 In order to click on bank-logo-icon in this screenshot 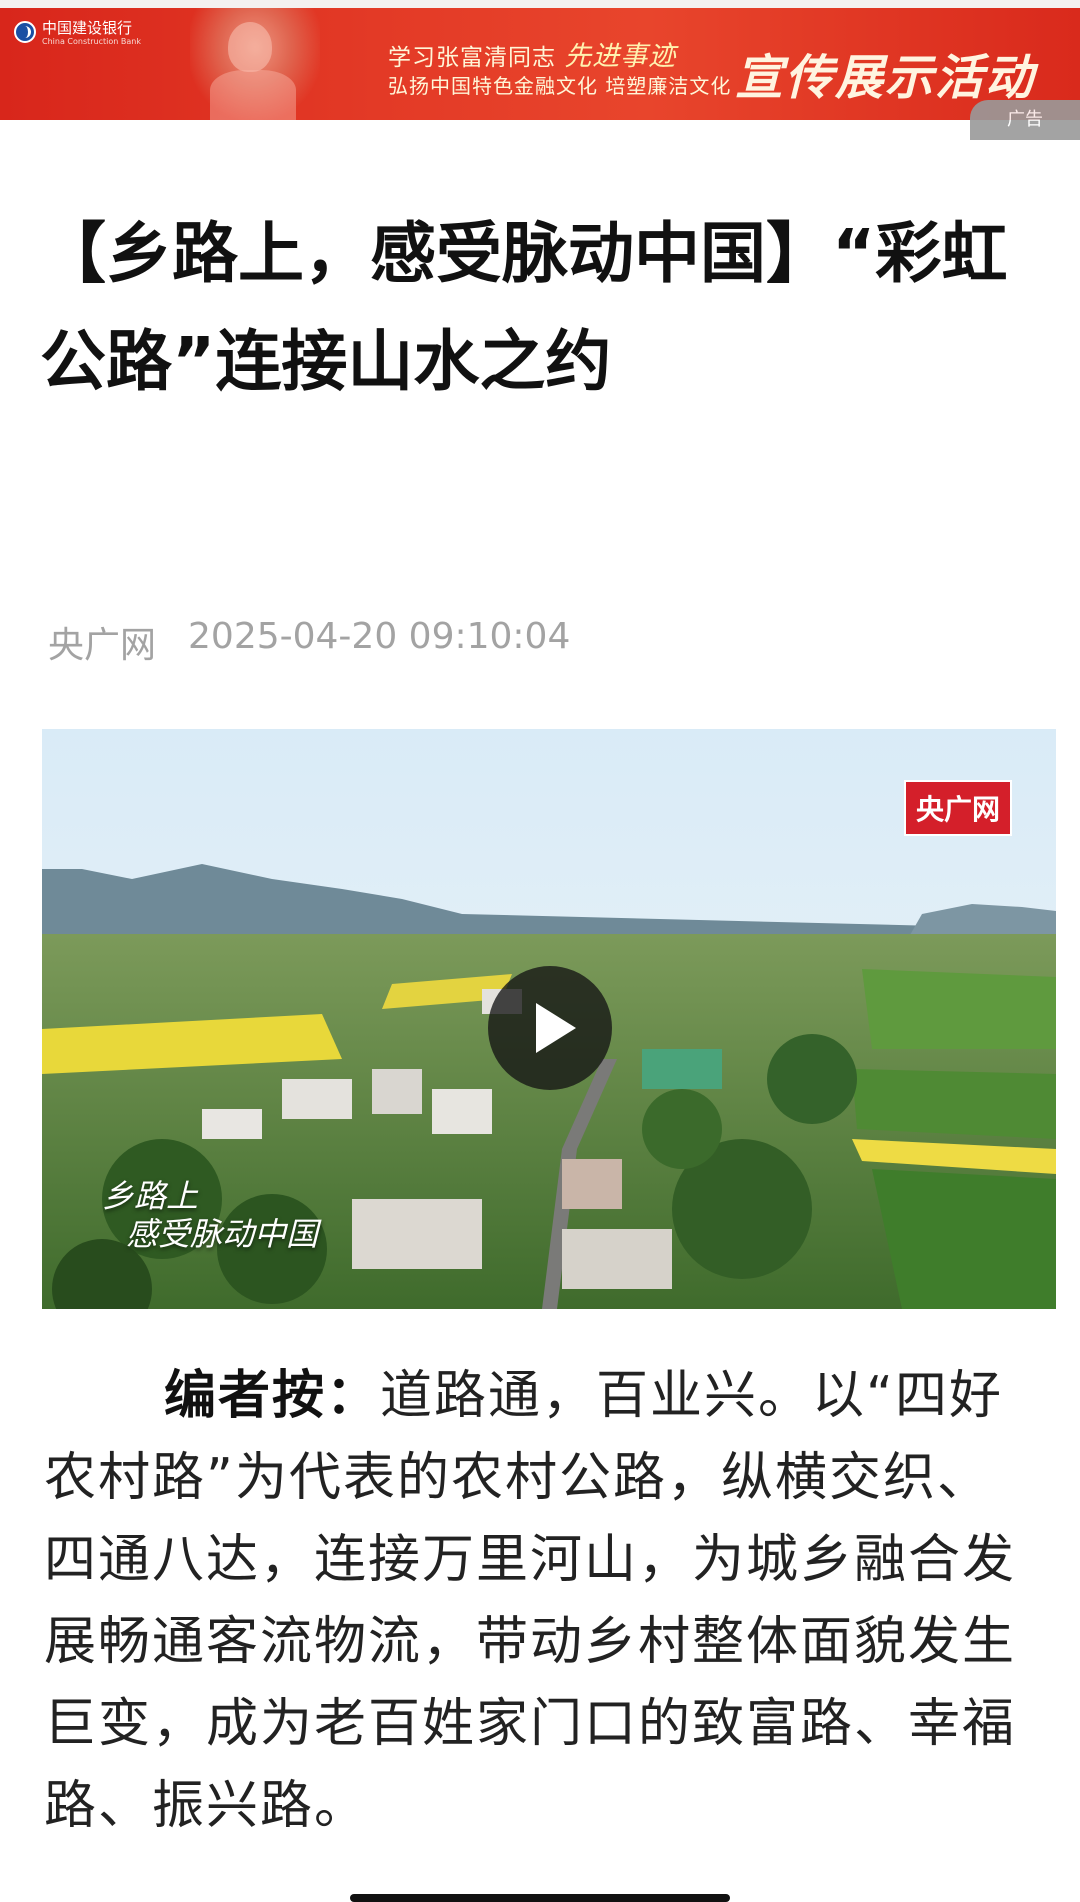, I will do `click(25, 32)`.